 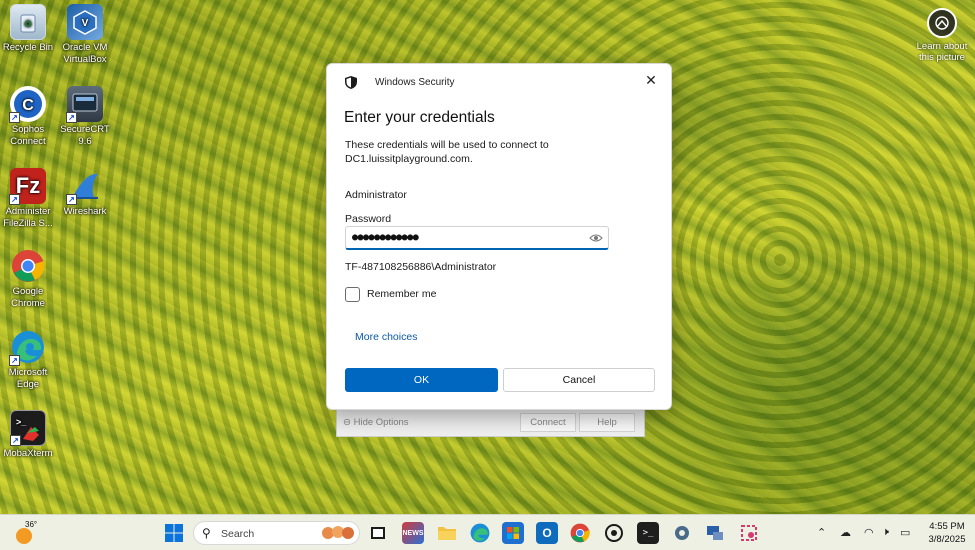 I want to click on taskbar-clock: 4:55 PM 3/8/2025, so click(x=947, y=533).